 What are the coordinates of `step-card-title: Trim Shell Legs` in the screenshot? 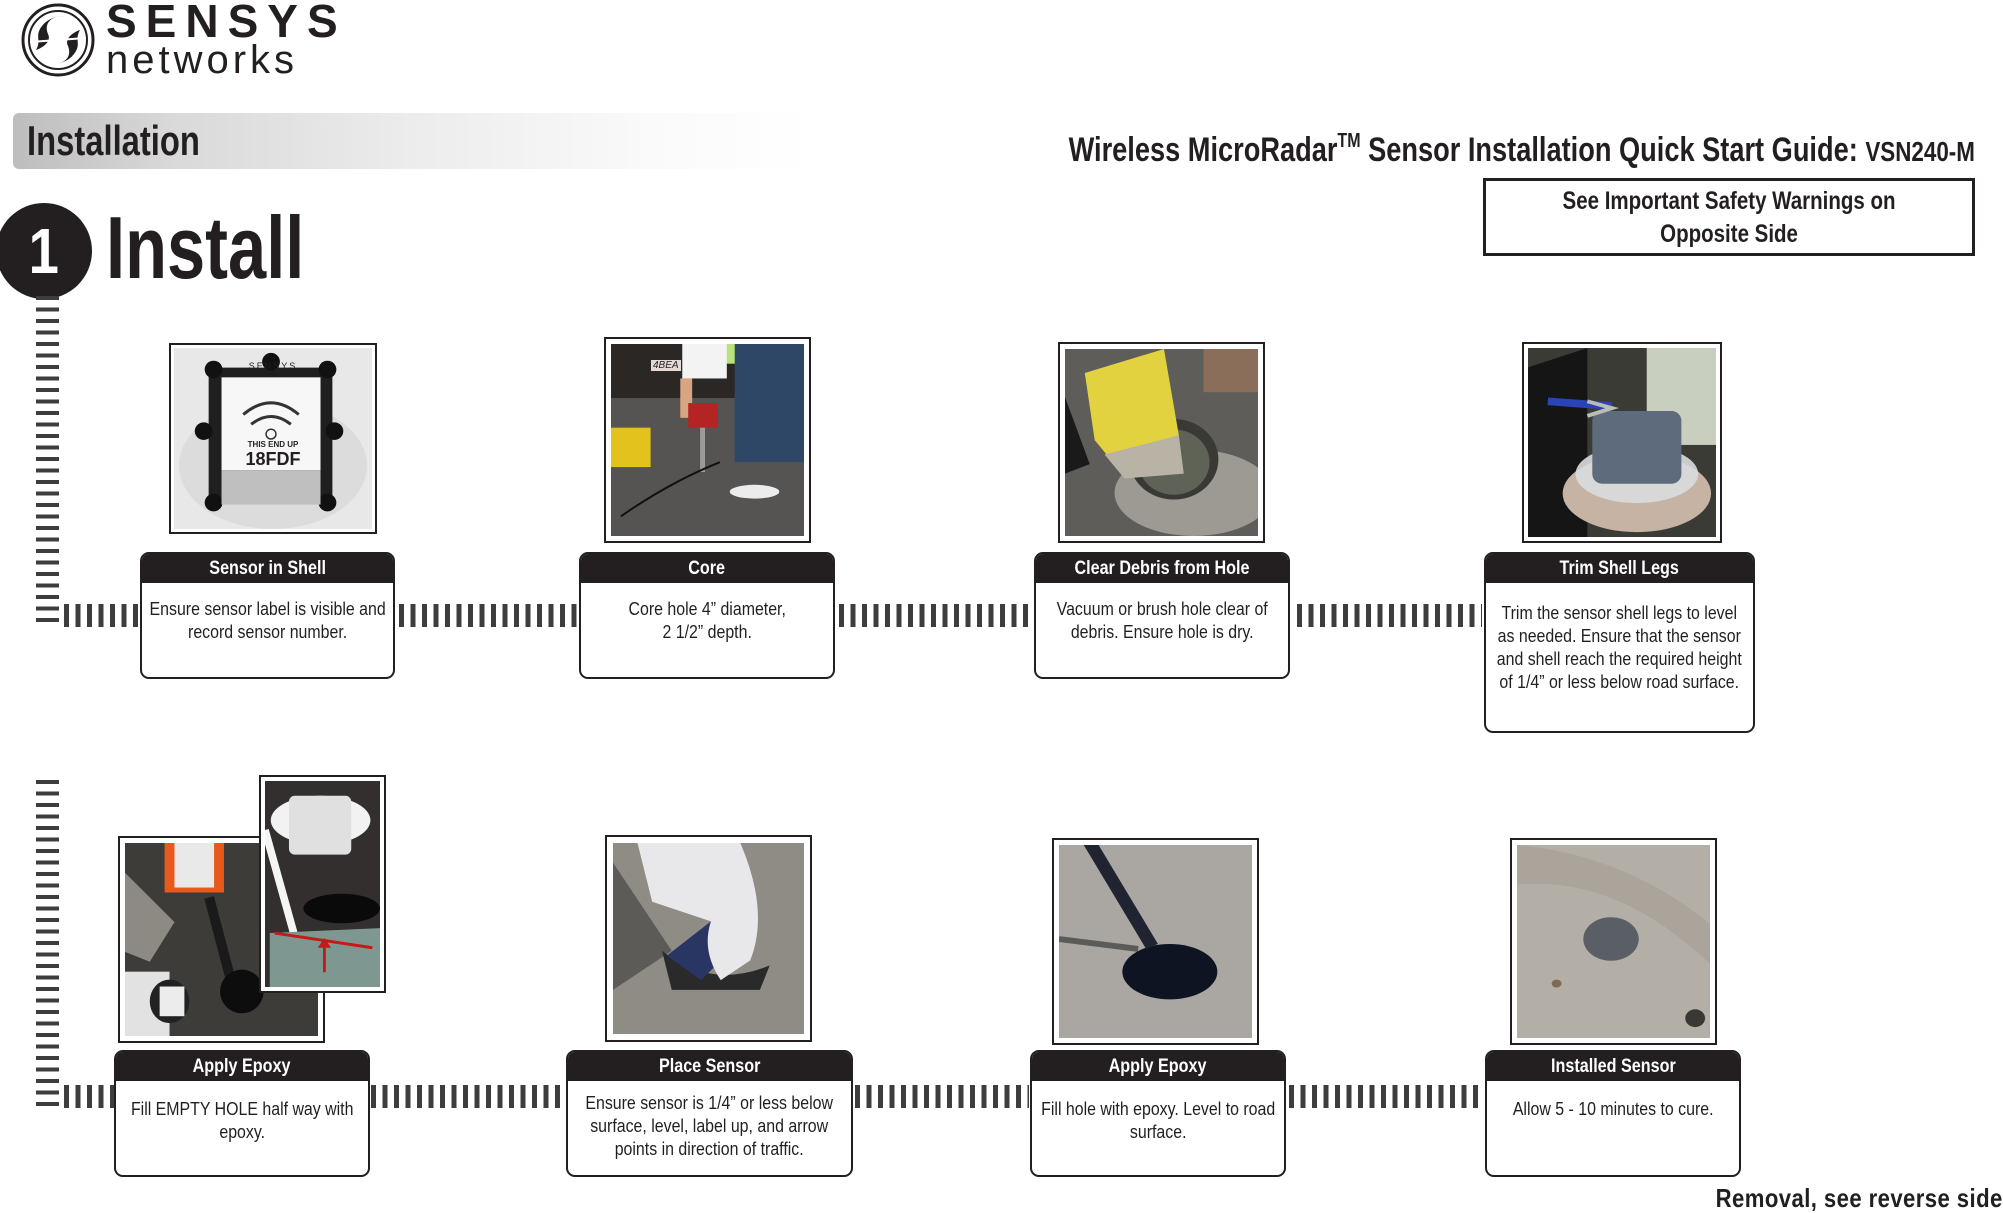 It's located at (1619, 568).